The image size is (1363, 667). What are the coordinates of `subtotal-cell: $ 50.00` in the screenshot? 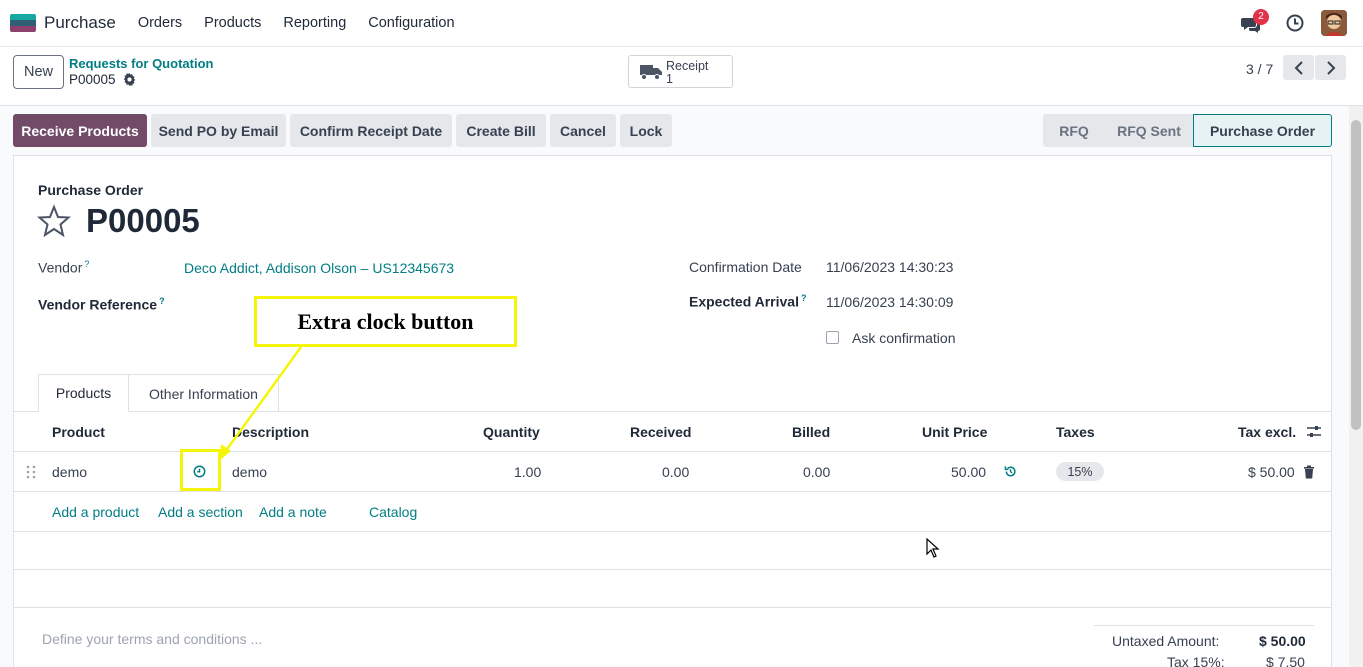 It's located at (1271, 472).